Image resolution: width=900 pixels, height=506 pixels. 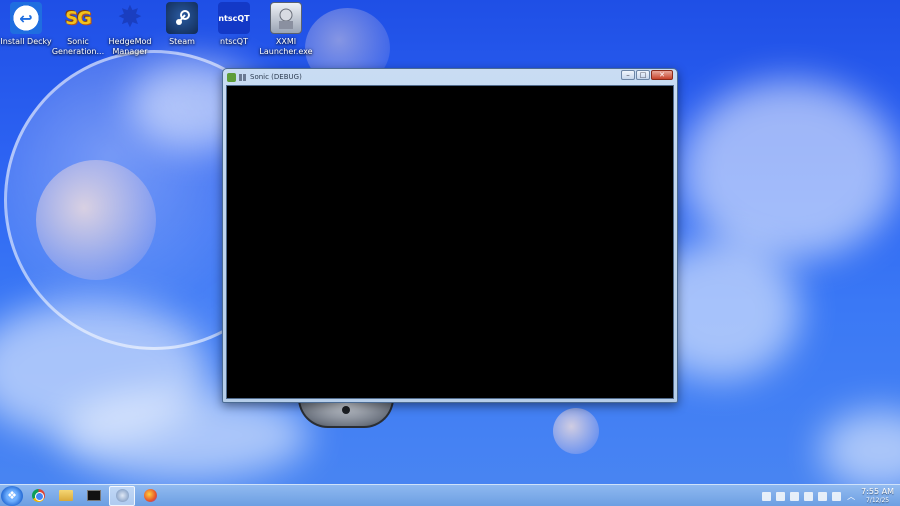 I want to click on caption-buttons: – □ ✕, so click(x=646, y=75).